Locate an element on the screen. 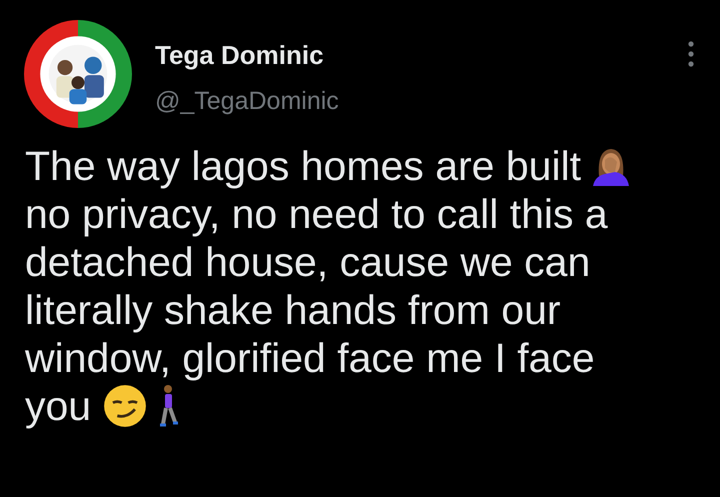  walking-person-icon is located at coordinates (169, 406).